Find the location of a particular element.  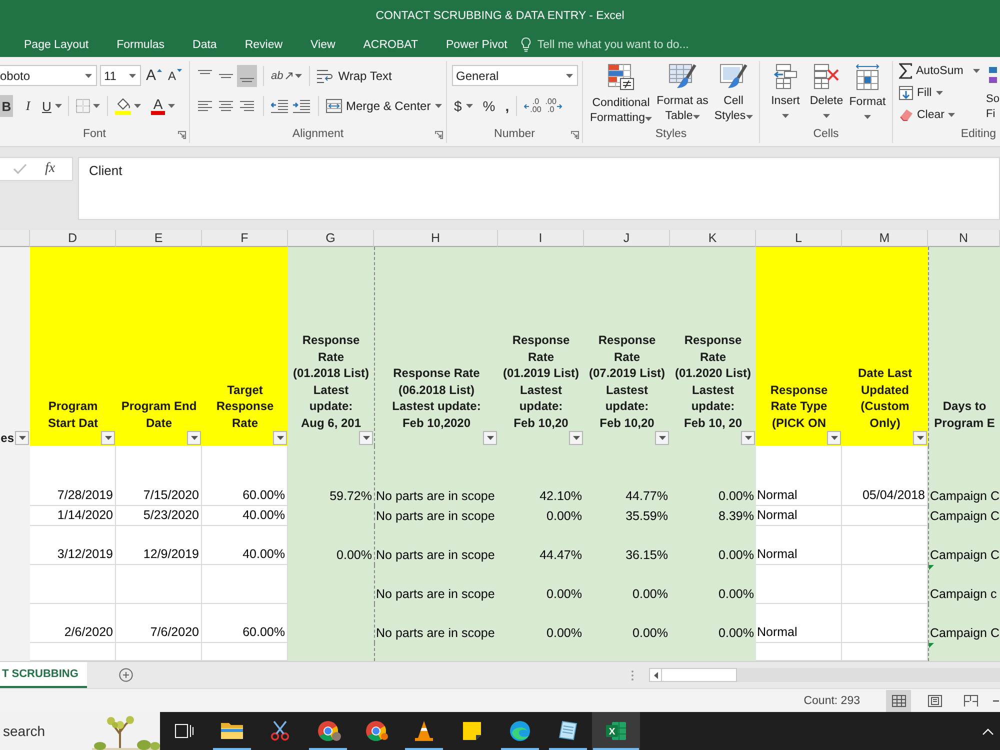

format-as-table-button: Format as Table is located at coordinates (682, 92).